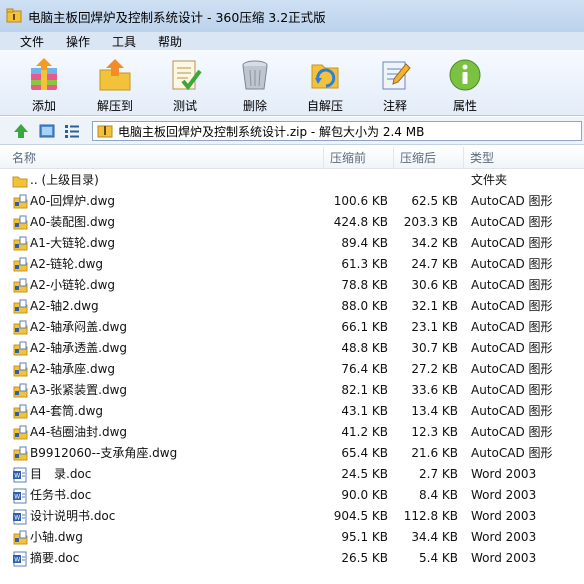 The image size is (584, 584). I want to click on column-compressed: 压缩前, so click(359, 158).